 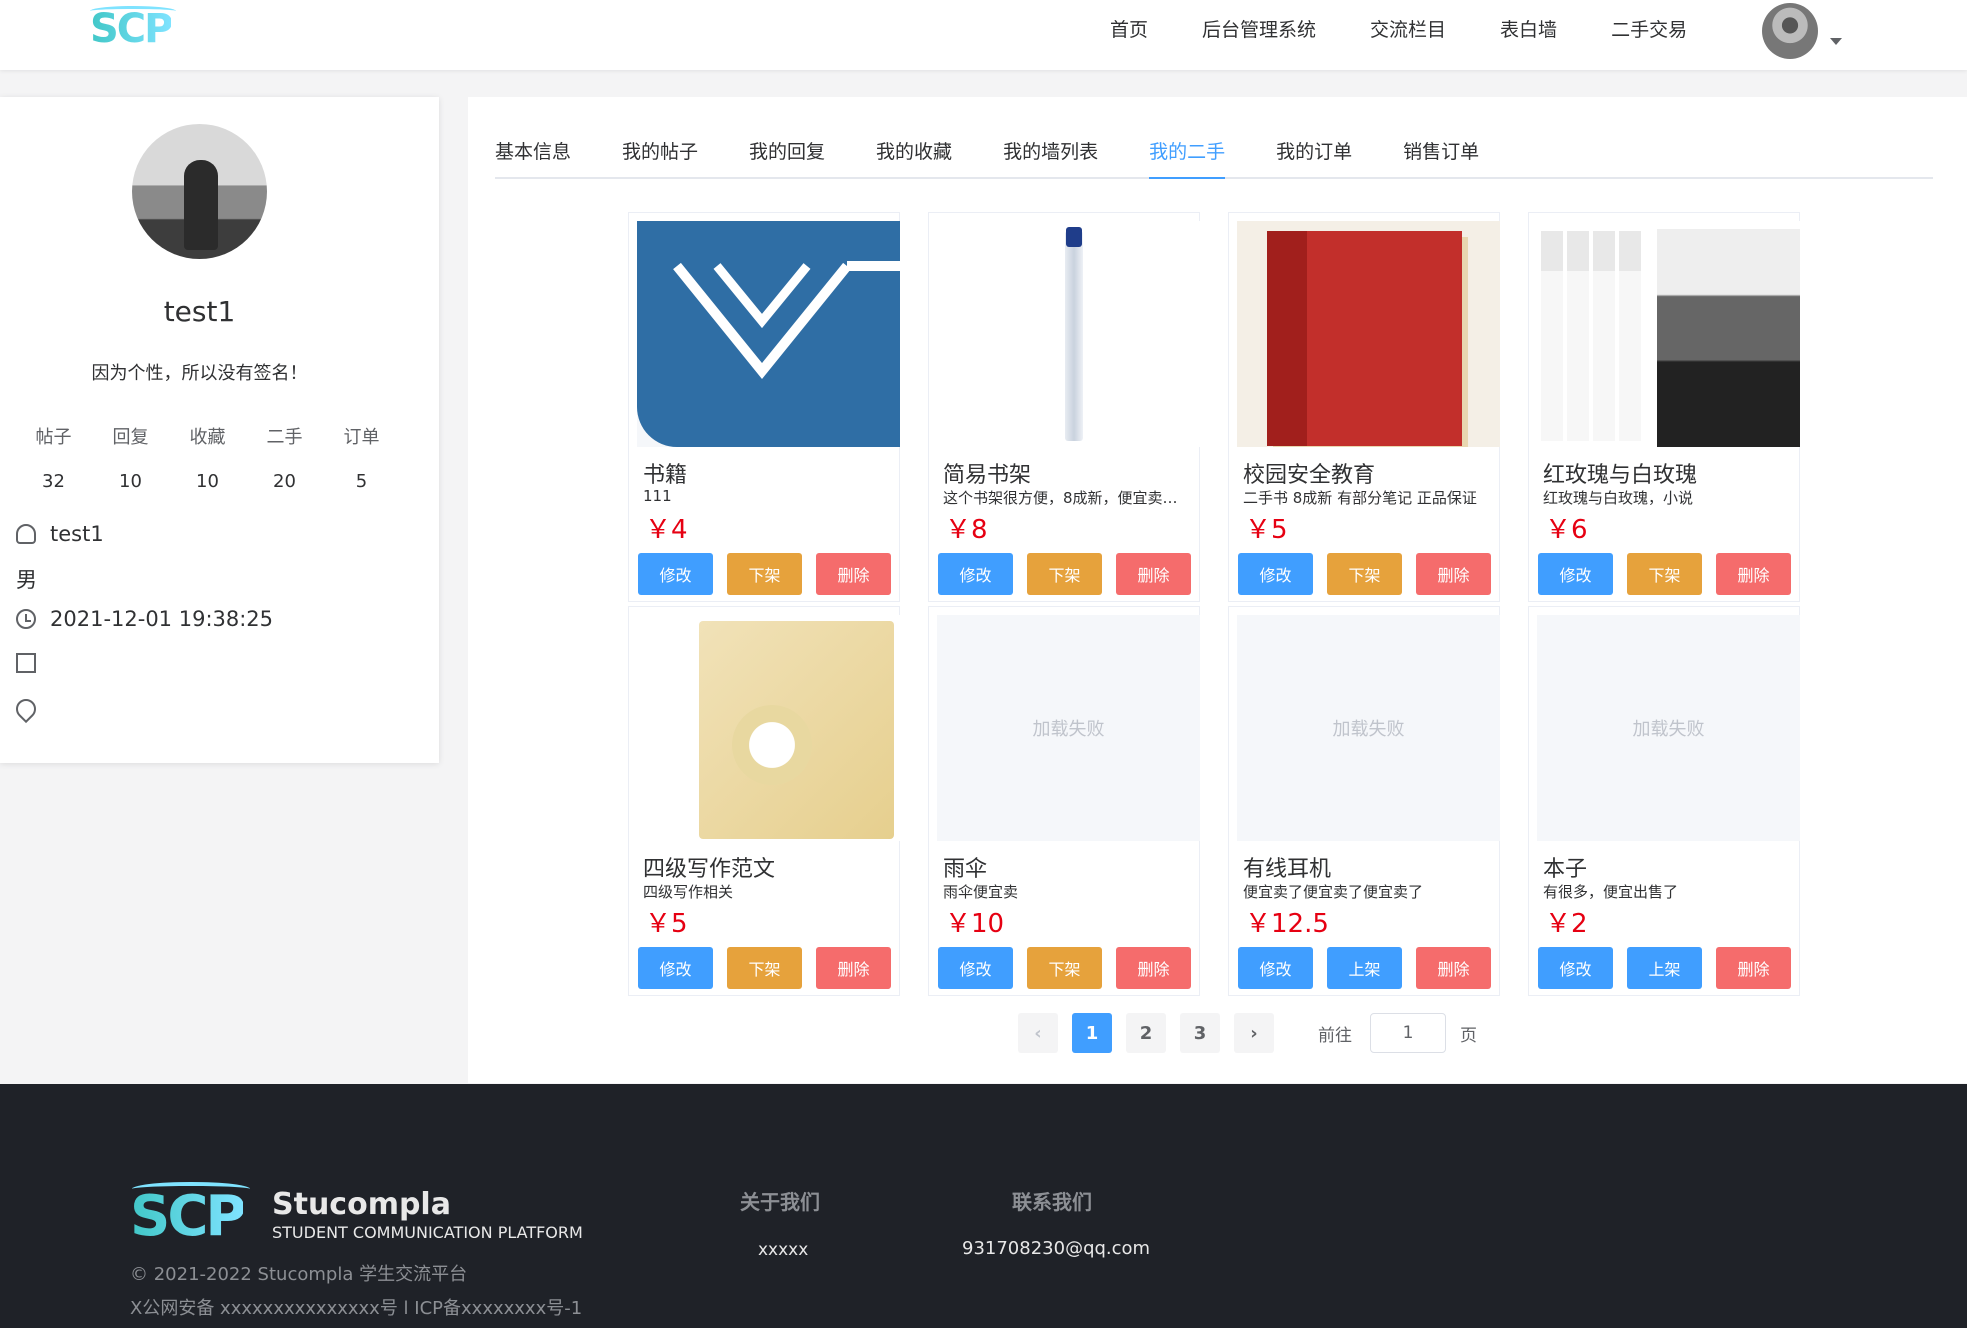 I want to click on user-avatar, so click(x=1790, y=31).